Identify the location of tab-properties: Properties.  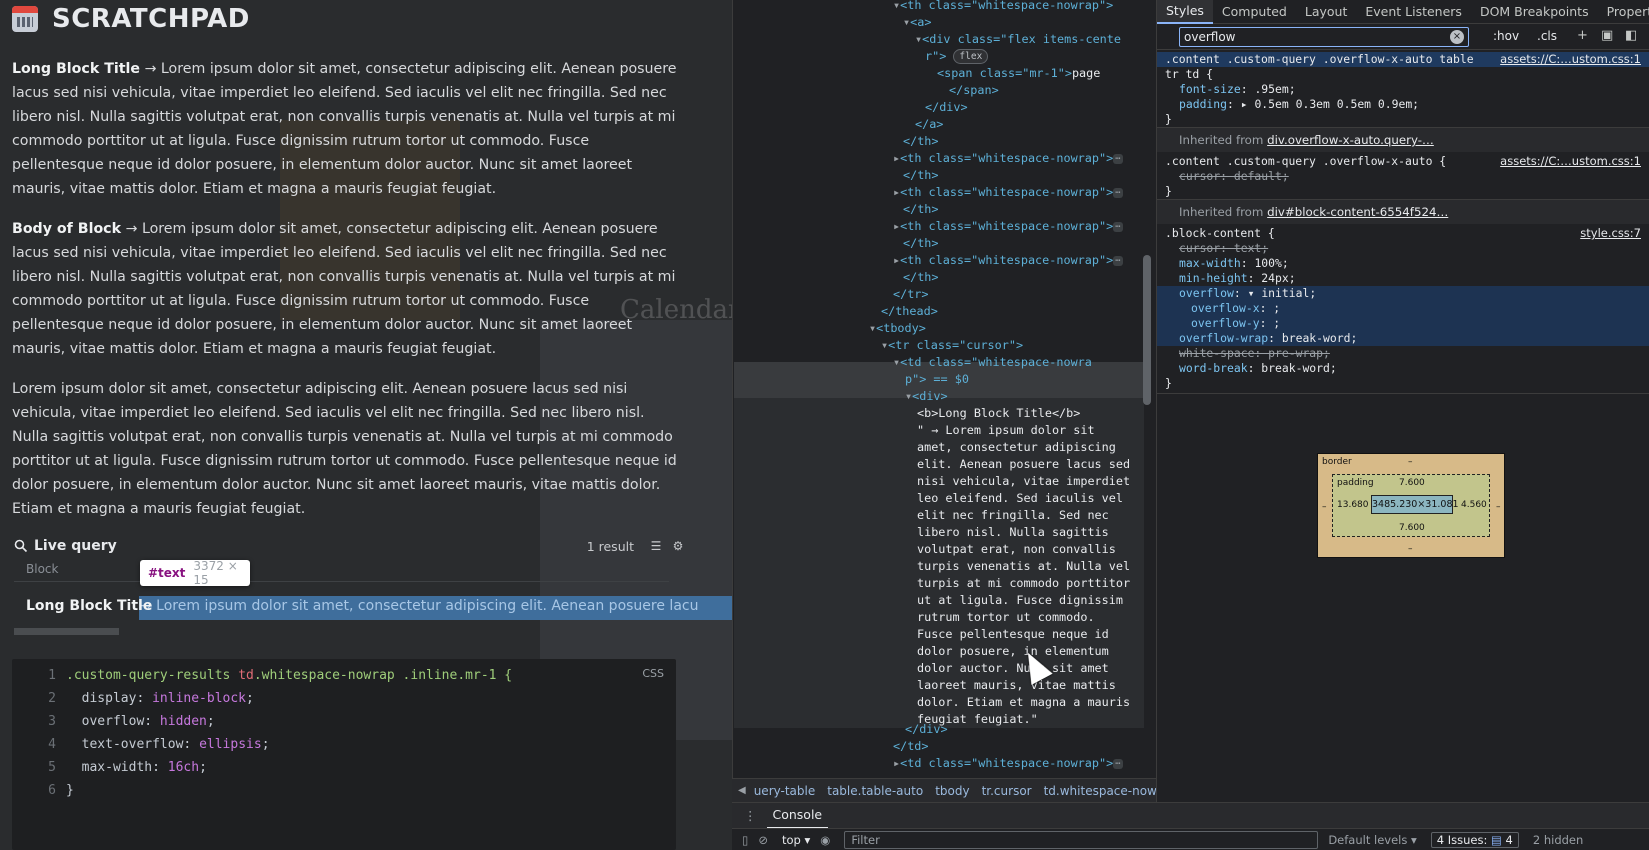
(1623, 12).